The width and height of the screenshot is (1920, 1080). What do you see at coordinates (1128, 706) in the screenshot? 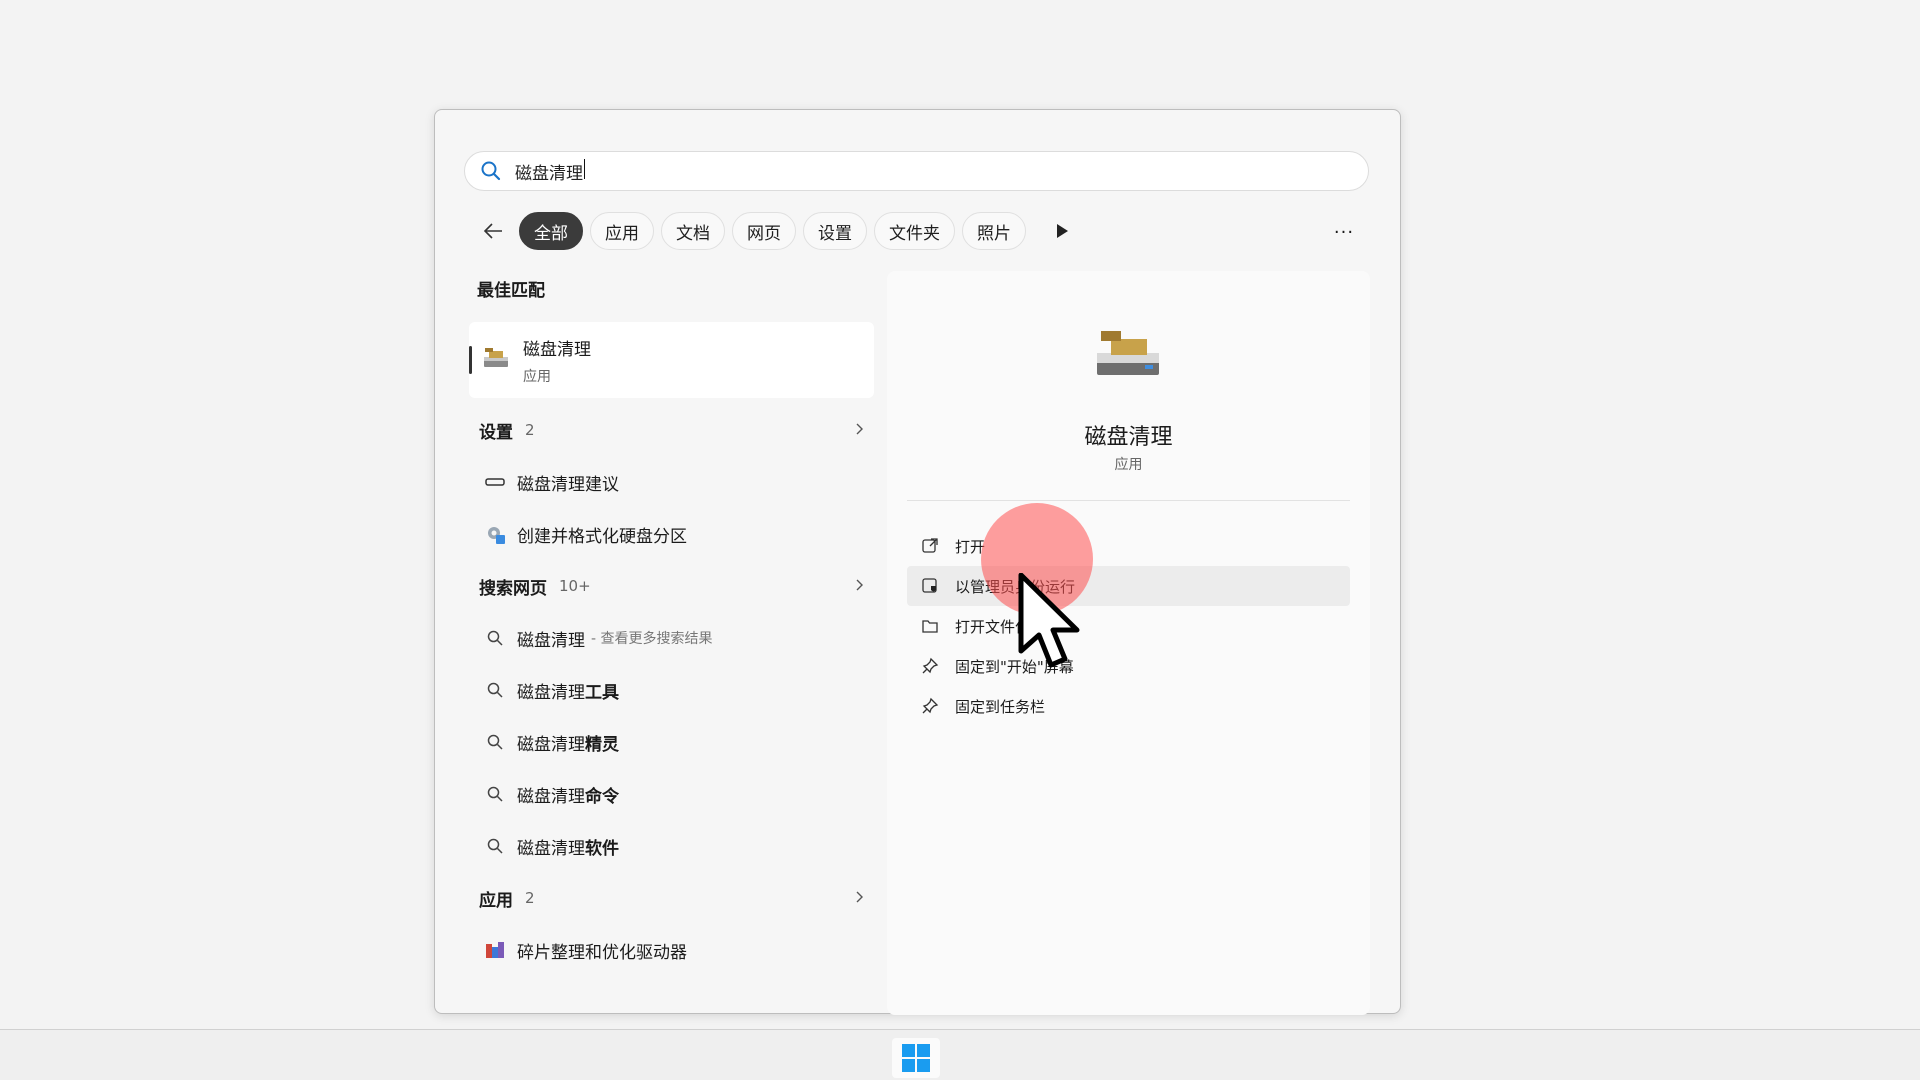
I see `action-pin-to-taskbar: 固定到任务栏` at bounding box center [1128, 706].